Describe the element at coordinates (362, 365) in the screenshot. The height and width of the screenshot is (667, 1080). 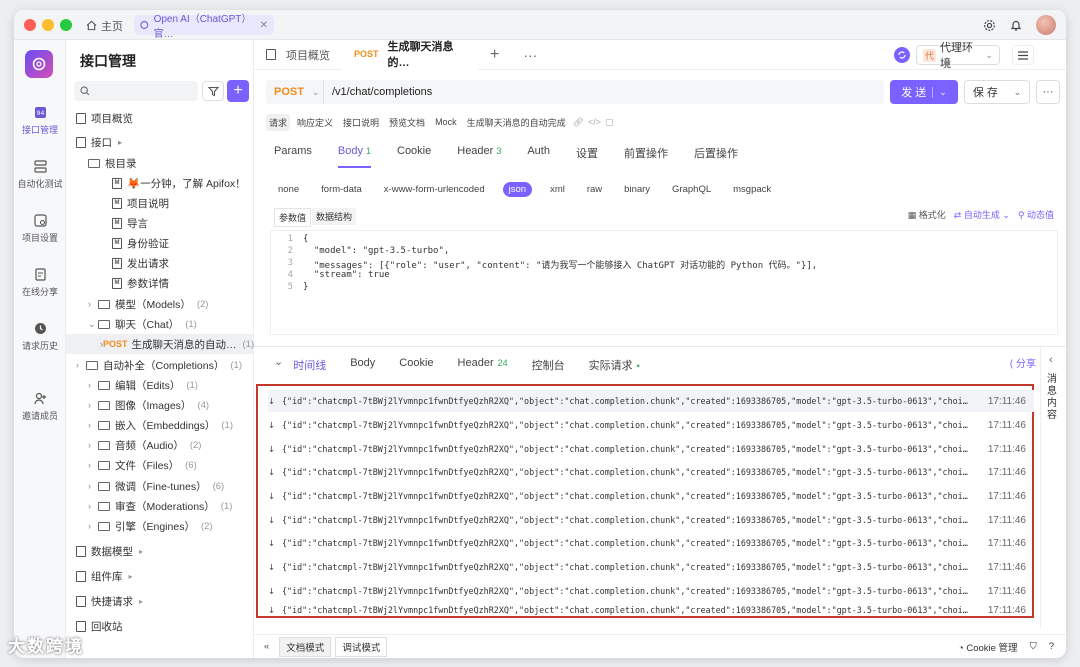
I see `tab-response-body: Body` at that location.